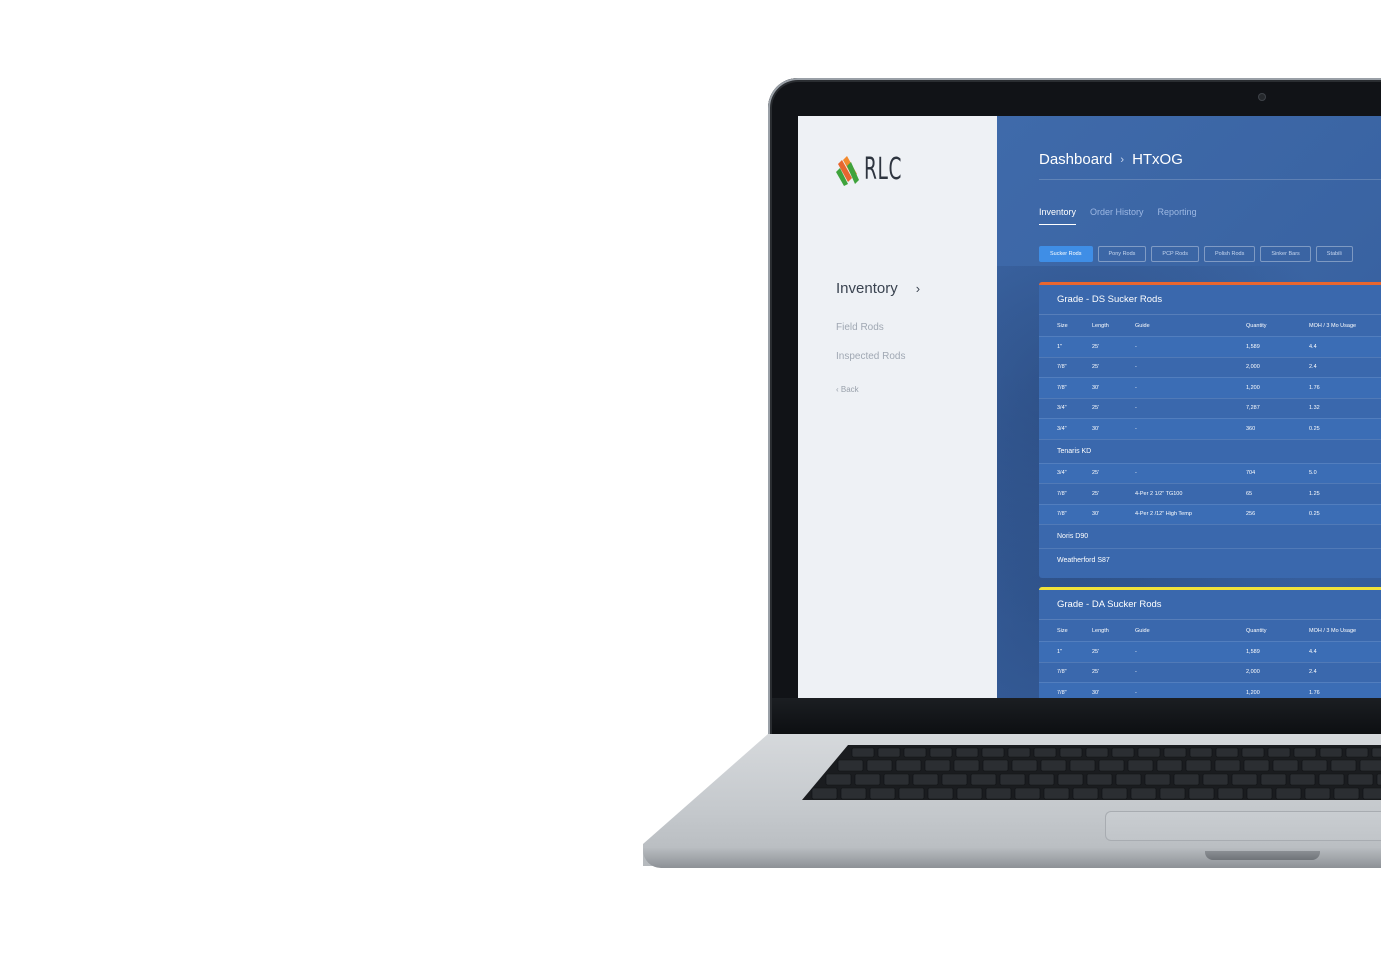 The width and height of the screenshot is (1381, 956). I want to click on sidebar-item-label: Inventory, so click(867, 288).